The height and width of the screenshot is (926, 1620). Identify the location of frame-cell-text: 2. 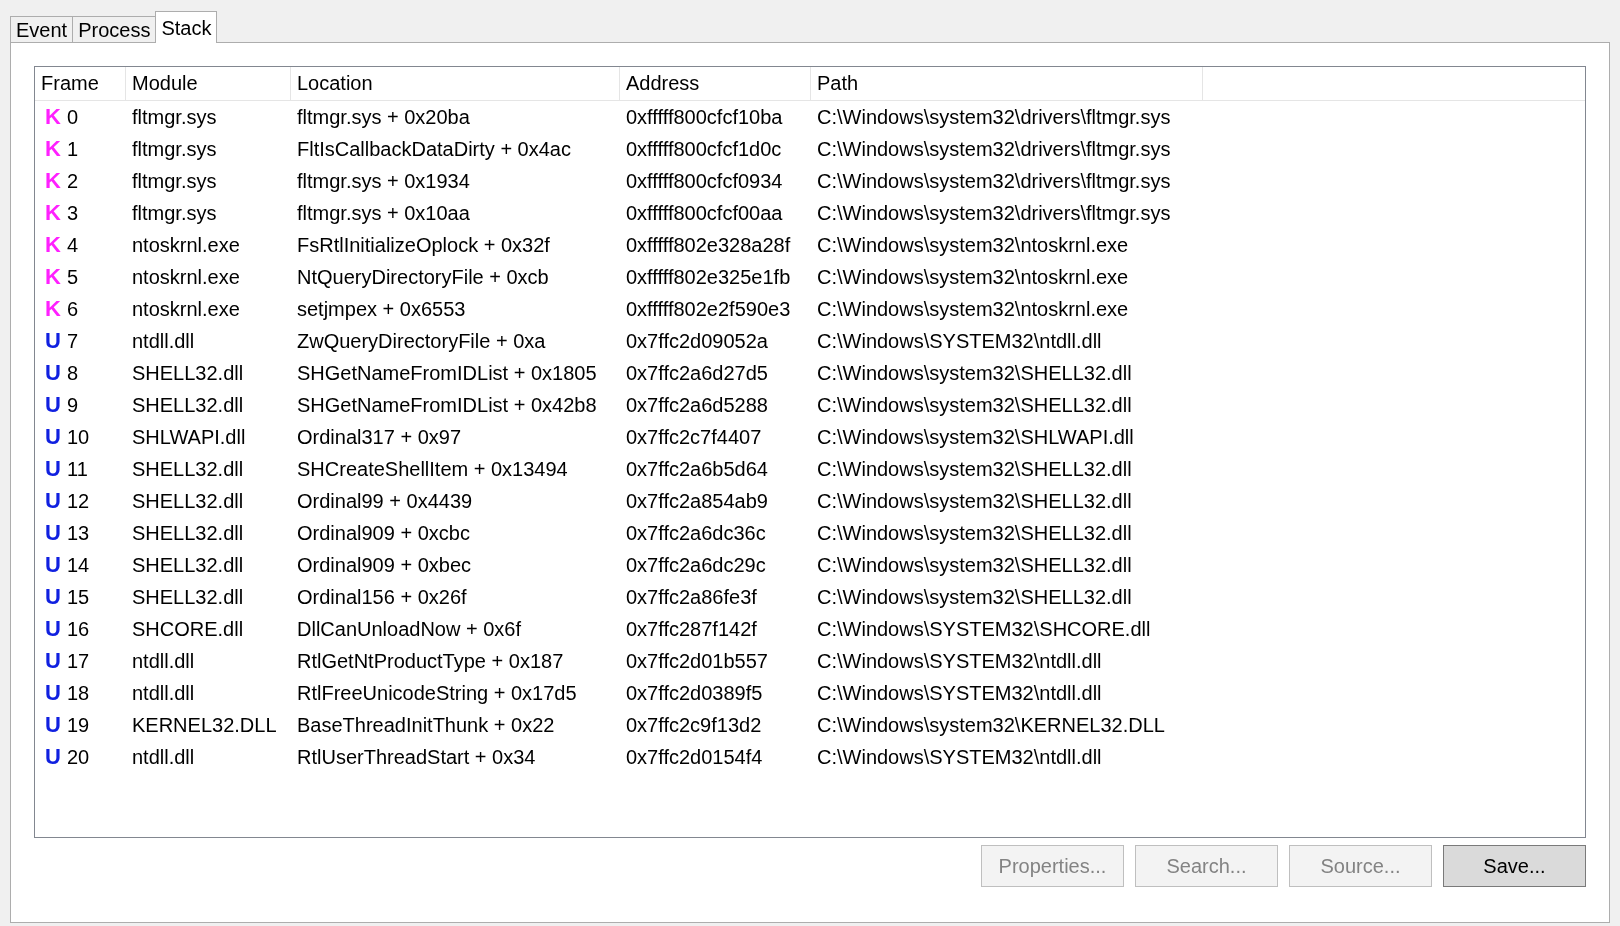
(73, 181).